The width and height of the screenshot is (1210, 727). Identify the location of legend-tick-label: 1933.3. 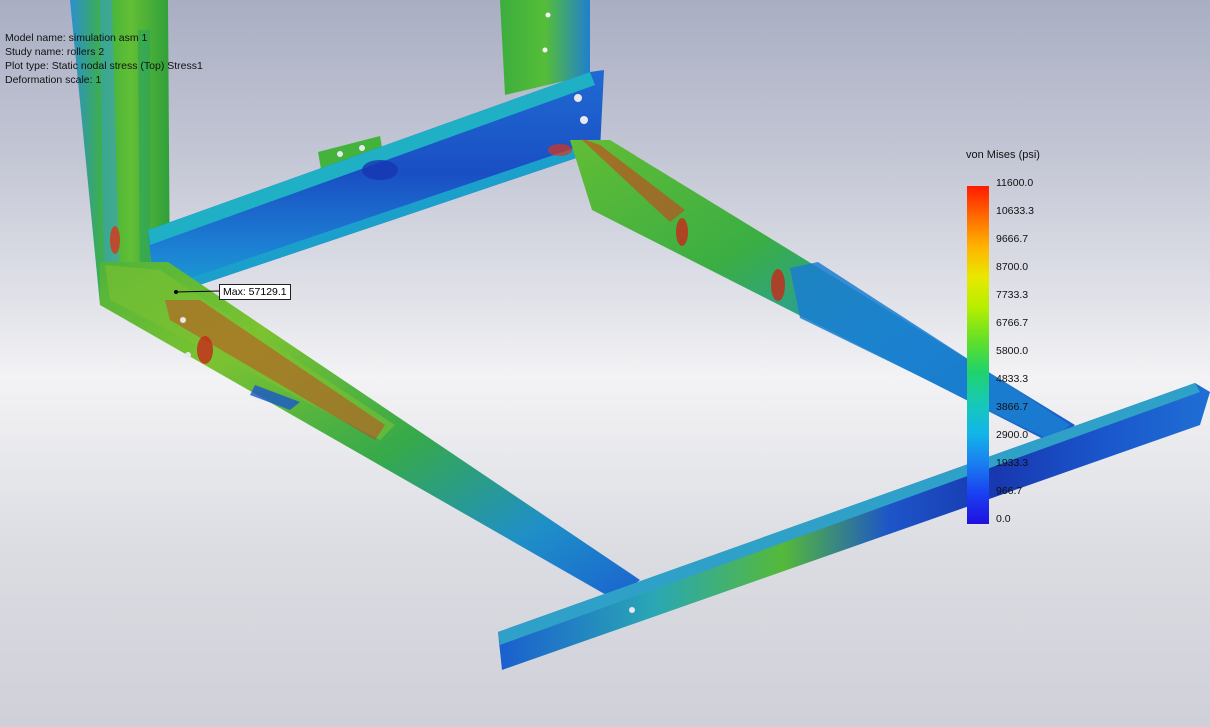
(1012, 463).